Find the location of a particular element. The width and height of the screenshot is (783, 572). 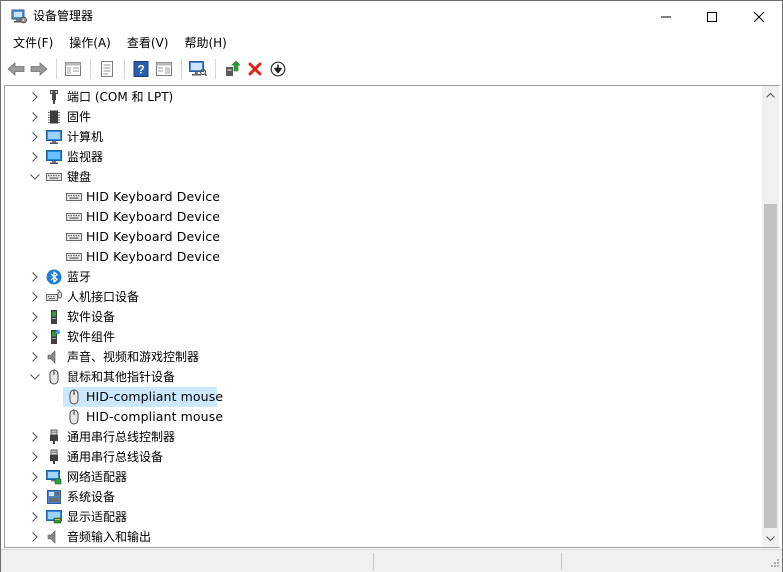

tree-item-label: 计算机 is located at coordinates (85, 137).